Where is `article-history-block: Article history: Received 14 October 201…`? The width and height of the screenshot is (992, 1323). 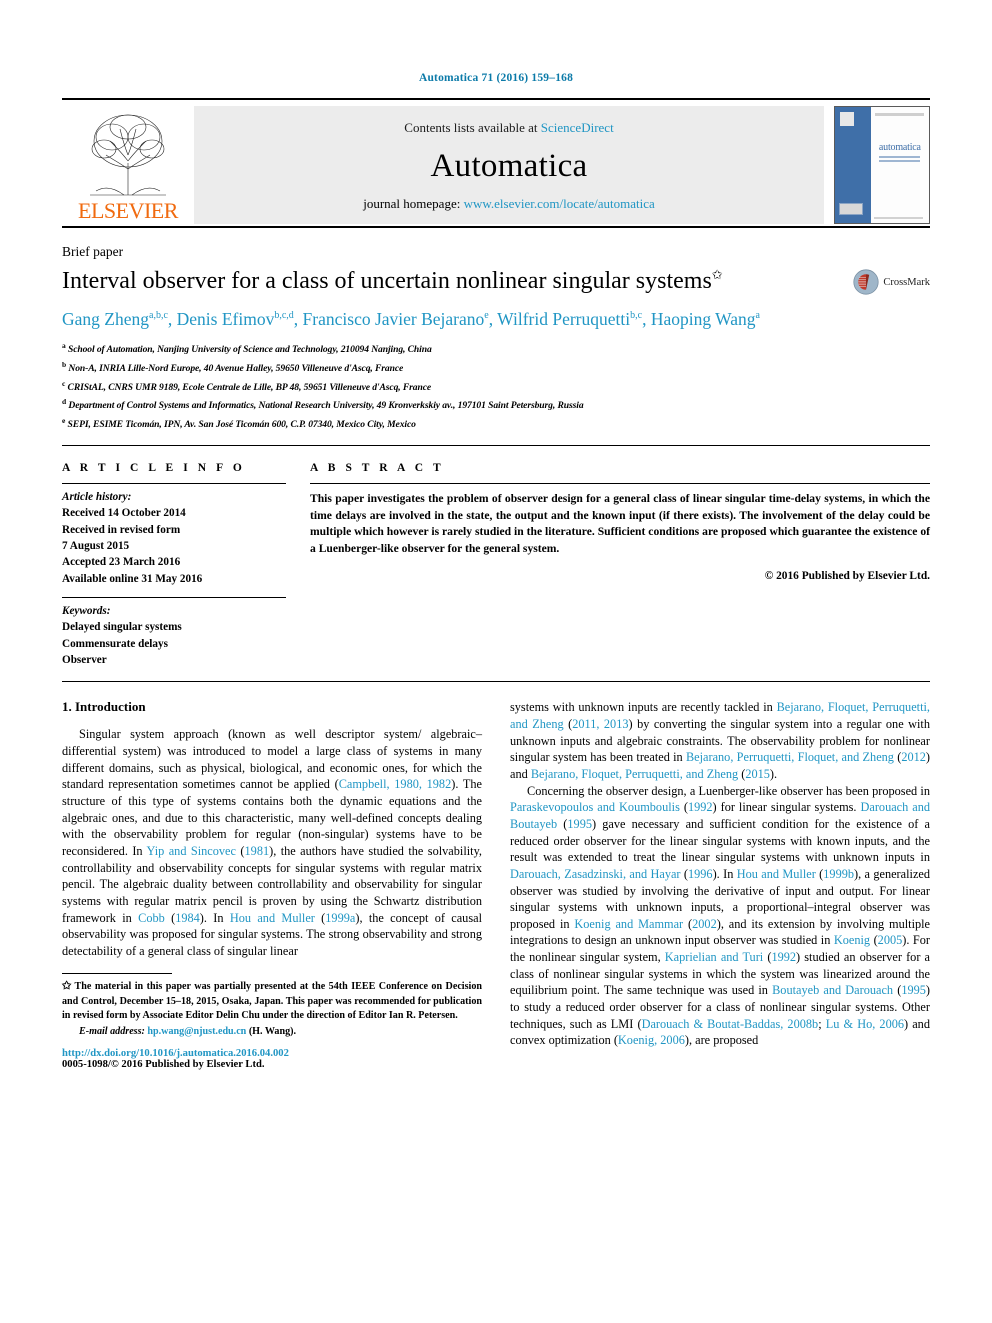
article-history-block: Article history: Received 14 October 201… is located at coordinates (174, 535).